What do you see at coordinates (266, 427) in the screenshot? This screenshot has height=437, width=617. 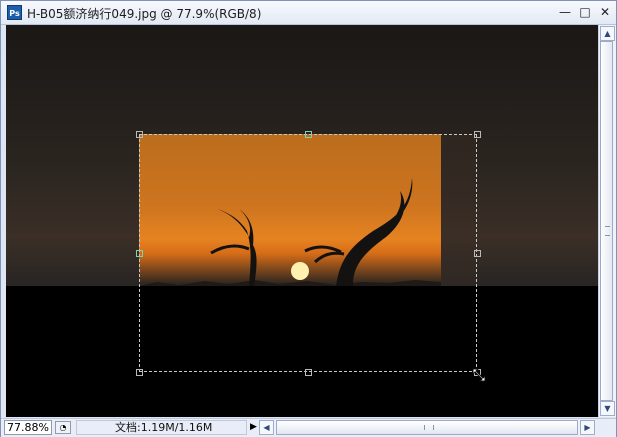 I see `scroll-left-button: ◀` at bounding box center [266, 427].